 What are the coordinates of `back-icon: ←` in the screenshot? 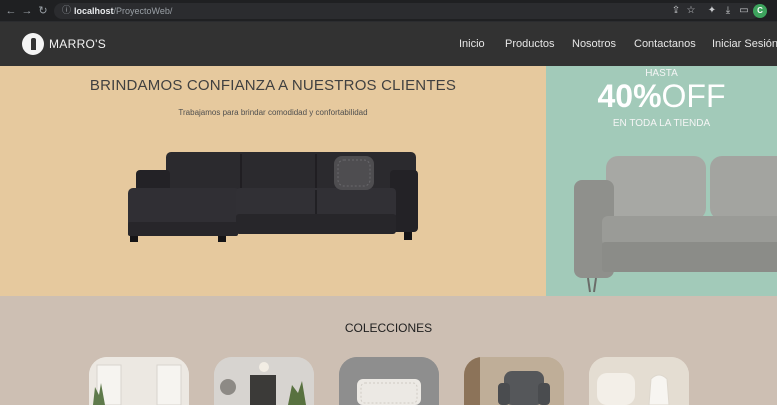 It's located at (11, 11).